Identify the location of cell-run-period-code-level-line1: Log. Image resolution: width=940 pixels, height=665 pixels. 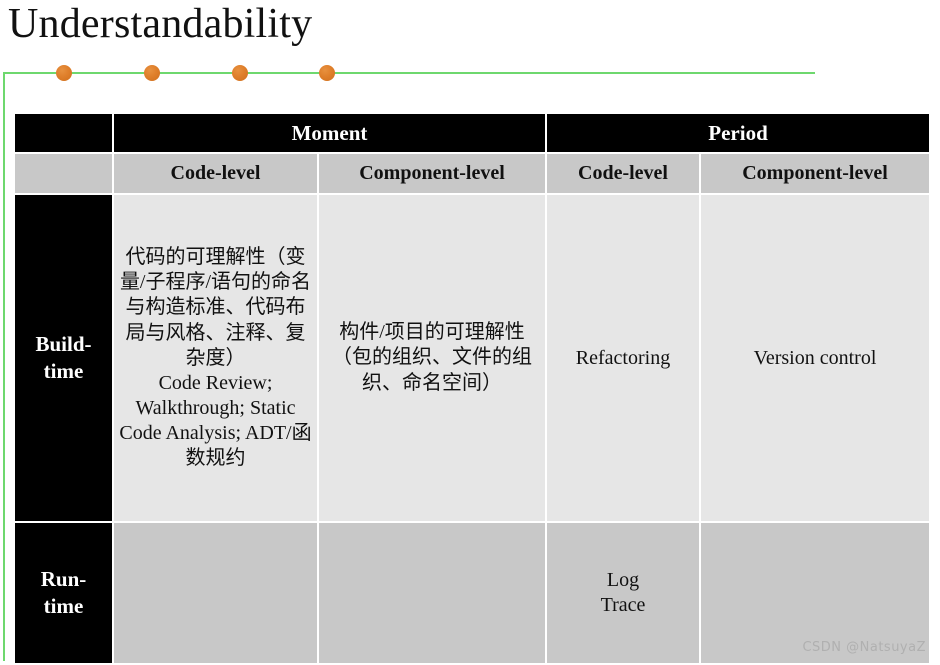
(623, 580).